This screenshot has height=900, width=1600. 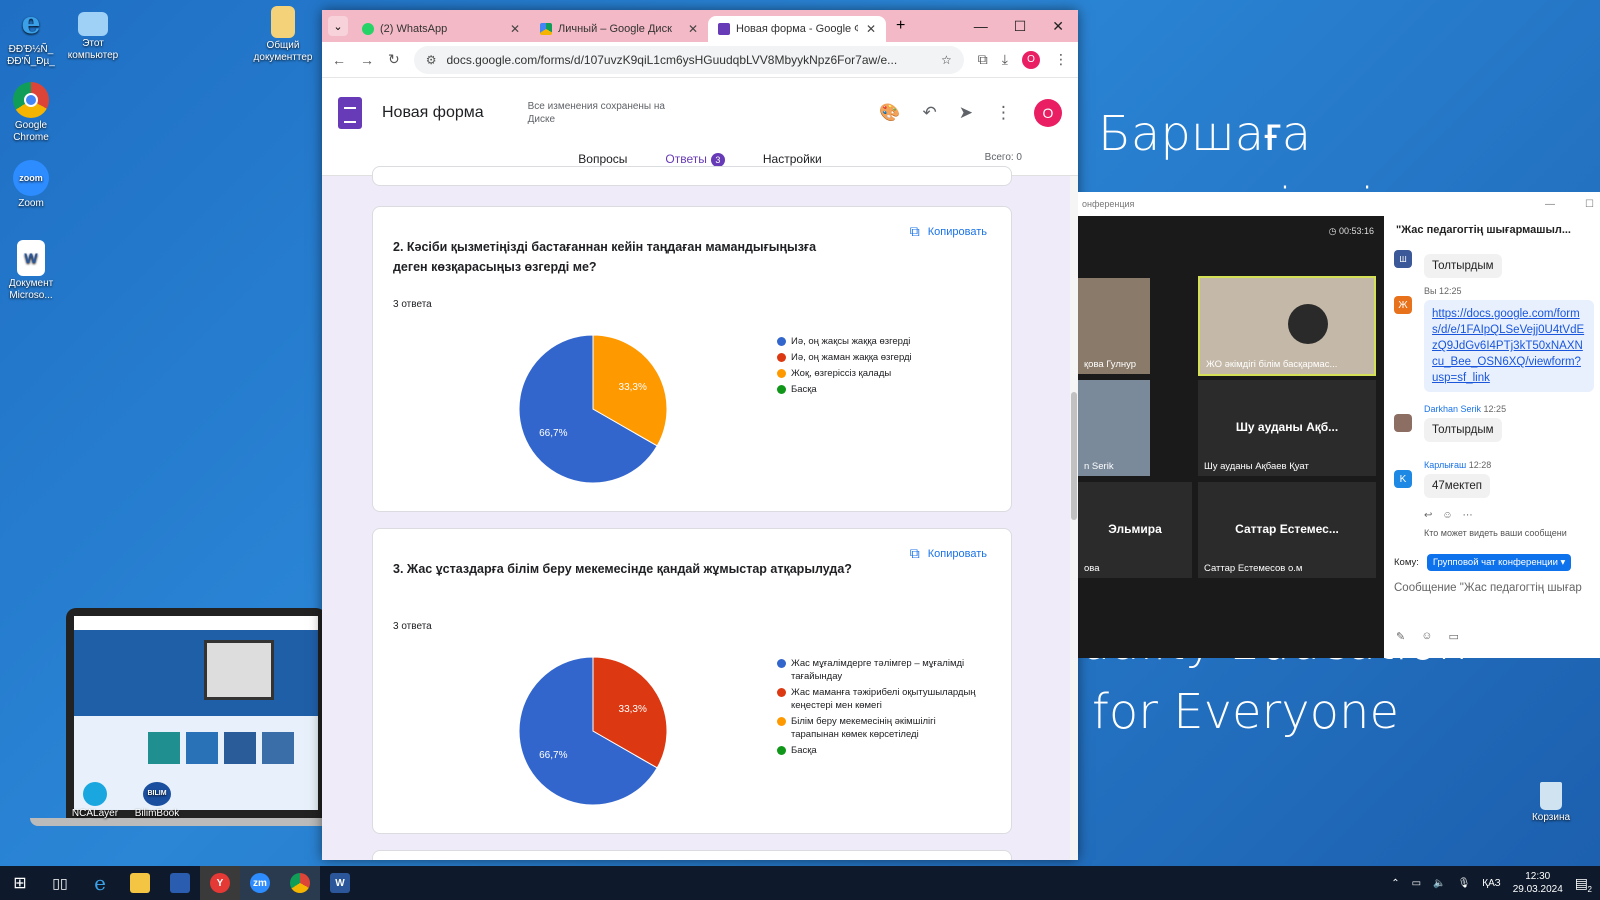 What do you see at coordinates (966, 113) in the screenshot?
I see `send-icon: ➤` at bounding box center [966, 113].